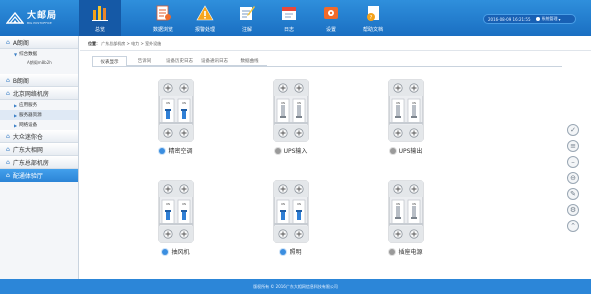 The image size is (591, 294). I want to click on user-menu: 系统管理 ▾, so click(548, 19).